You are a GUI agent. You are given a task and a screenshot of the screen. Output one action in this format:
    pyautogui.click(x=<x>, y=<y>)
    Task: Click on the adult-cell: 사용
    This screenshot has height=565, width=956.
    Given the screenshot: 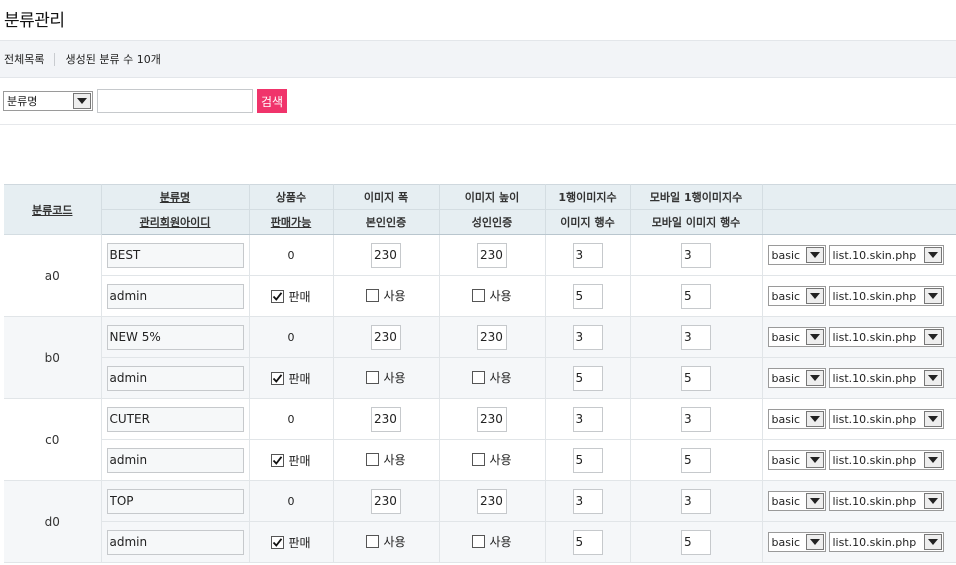 What is the action you would take?
    pyautogui.click(x=492, y=296)
    